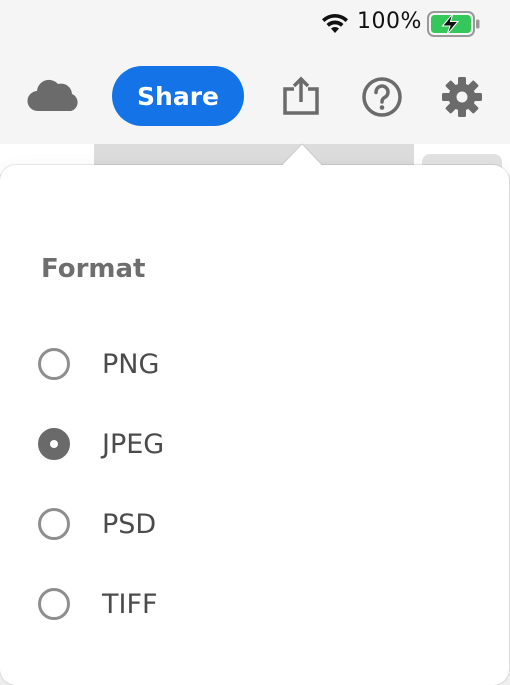 The width and height of the screenshot is (510, 685). I want to click on gear-icon, so click(462, 97).